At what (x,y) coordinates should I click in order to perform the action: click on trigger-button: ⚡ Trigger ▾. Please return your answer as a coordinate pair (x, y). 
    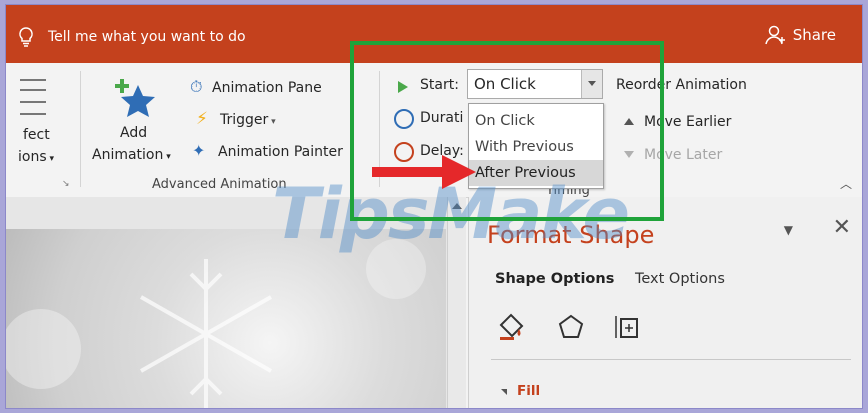
    Looking at the image, I should click on (236, 119).